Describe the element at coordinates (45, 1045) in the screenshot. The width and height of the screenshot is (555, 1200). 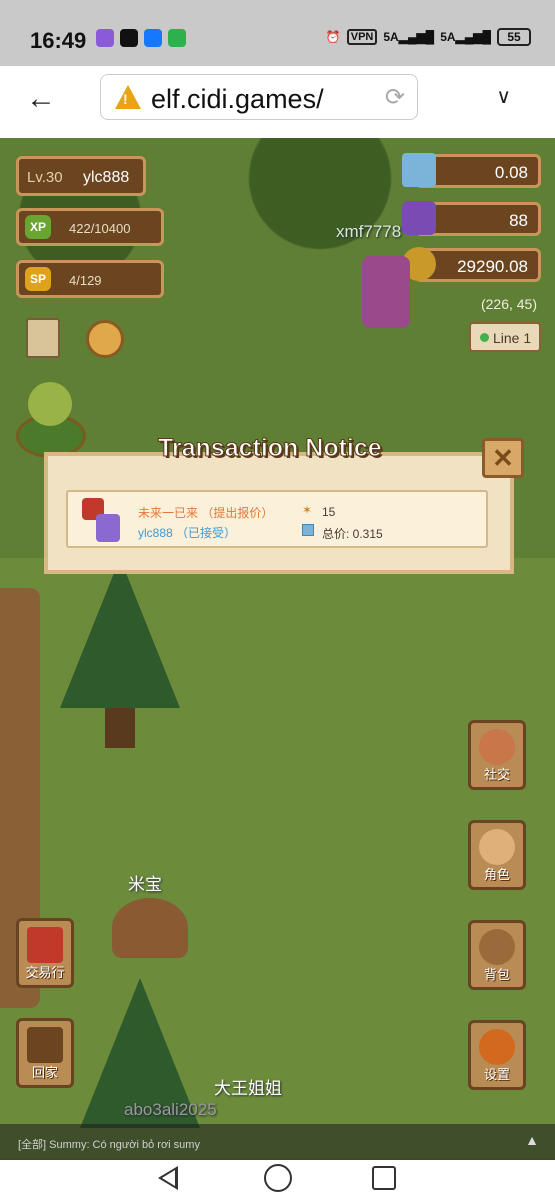
I see `home-icon` at that location.